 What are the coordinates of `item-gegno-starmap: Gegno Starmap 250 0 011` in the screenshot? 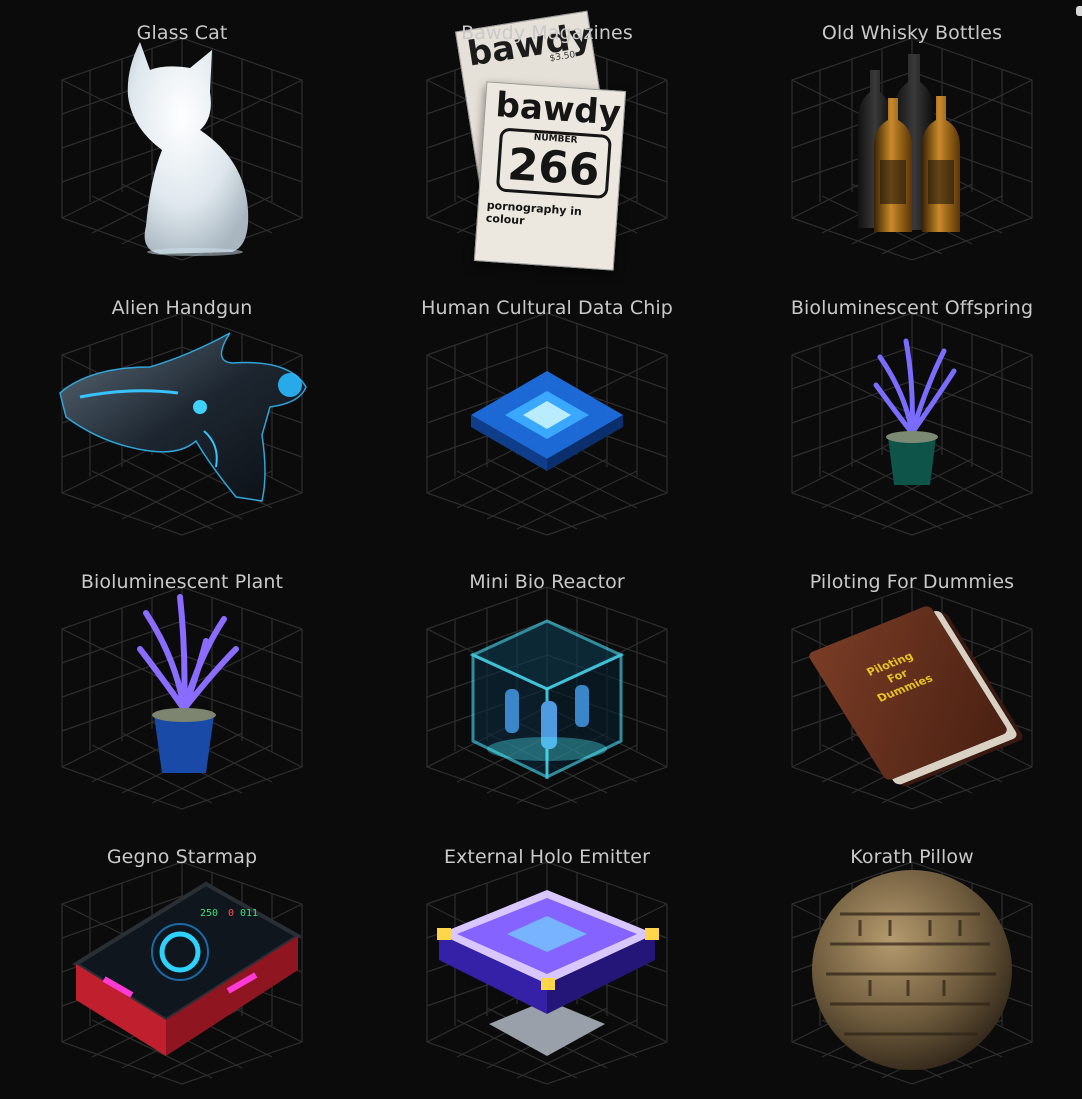 It's located at (182, 961).